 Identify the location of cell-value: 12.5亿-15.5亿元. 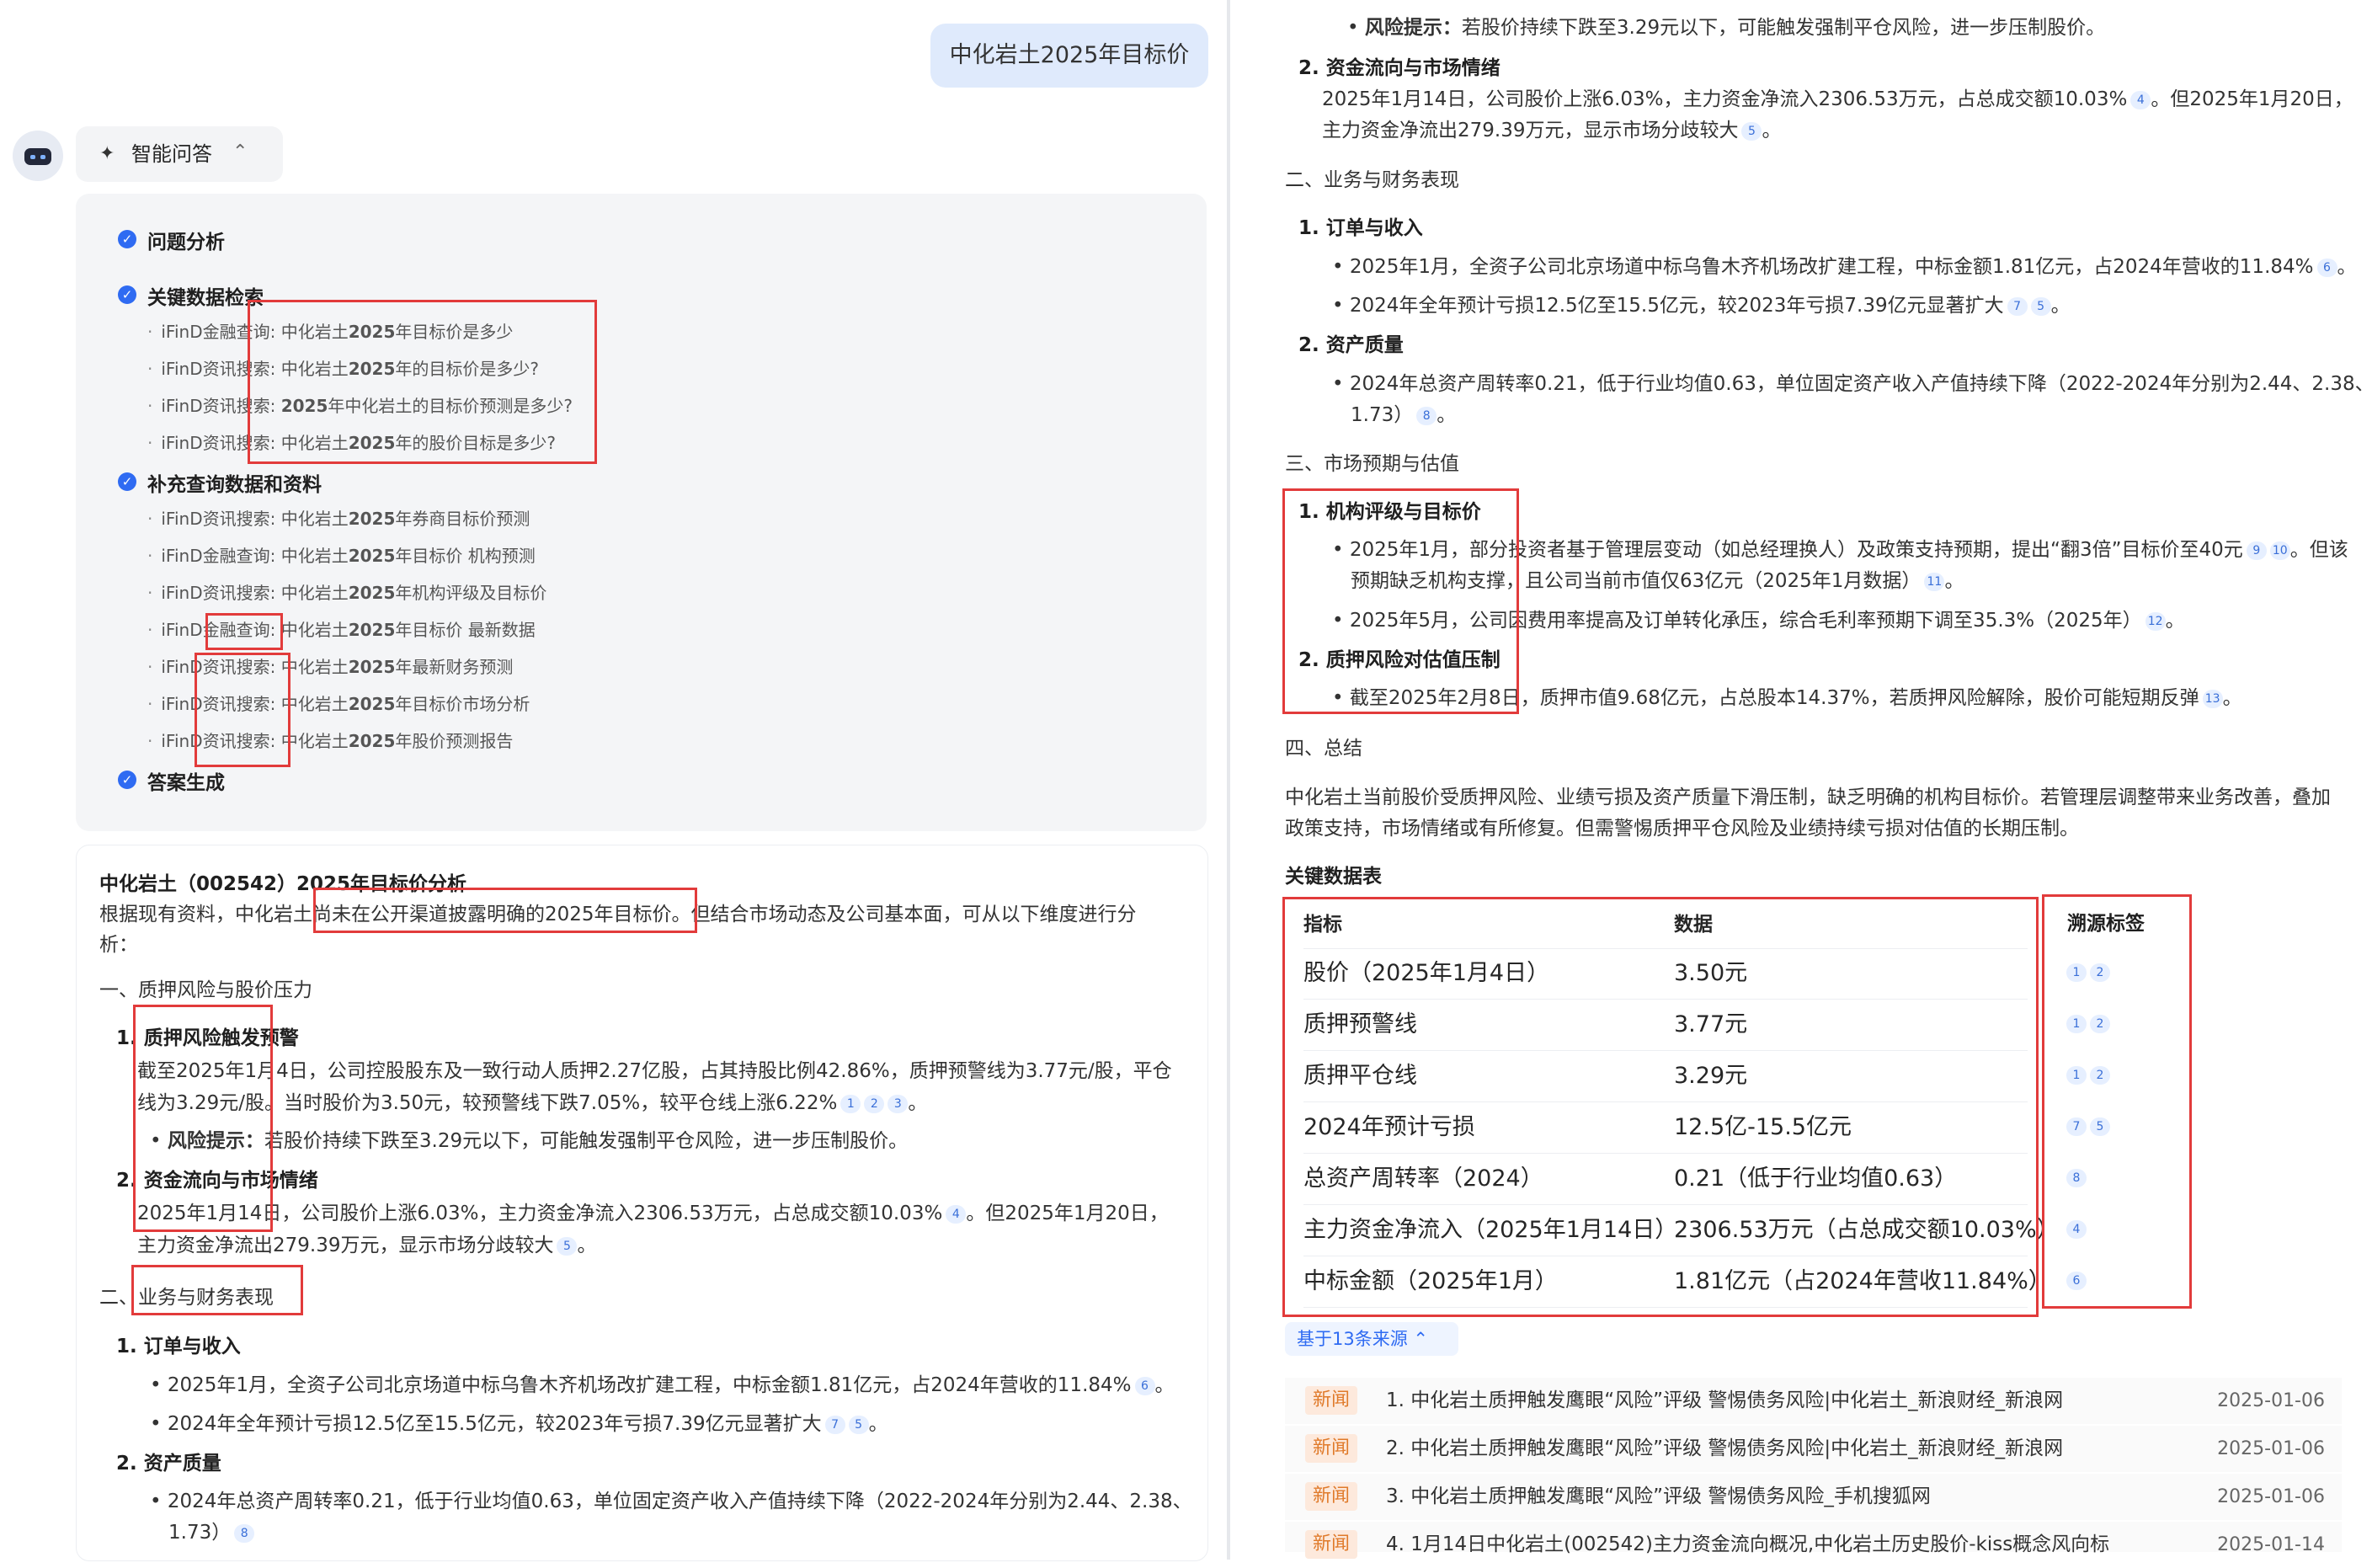
(1763, 1127).